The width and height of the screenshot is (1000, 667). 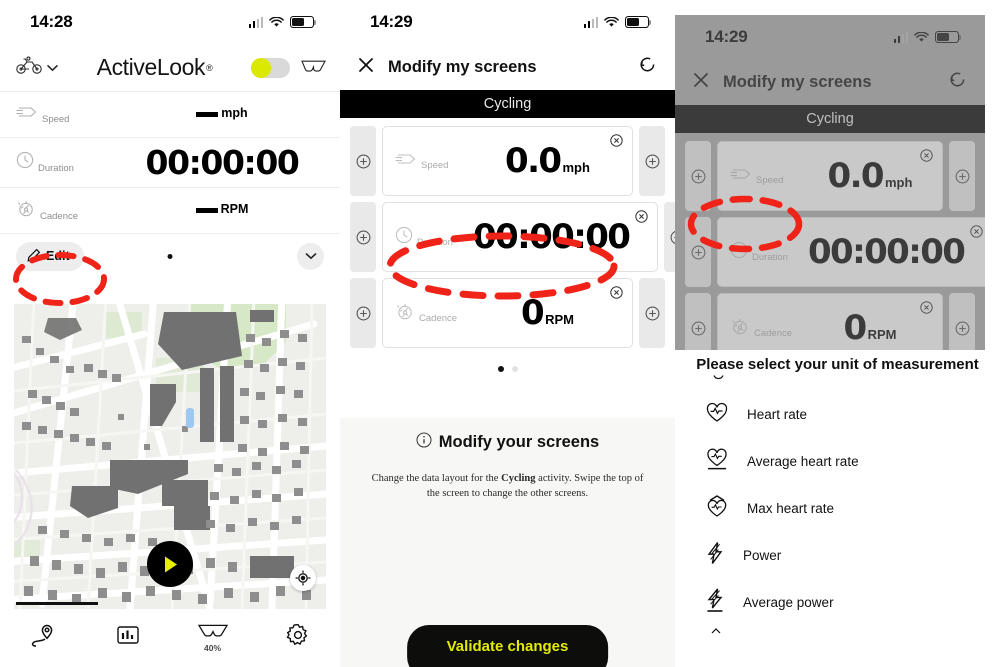 I want to click on screen-slot-row: Speed 0.0 mph, so click(x=830, y=176).